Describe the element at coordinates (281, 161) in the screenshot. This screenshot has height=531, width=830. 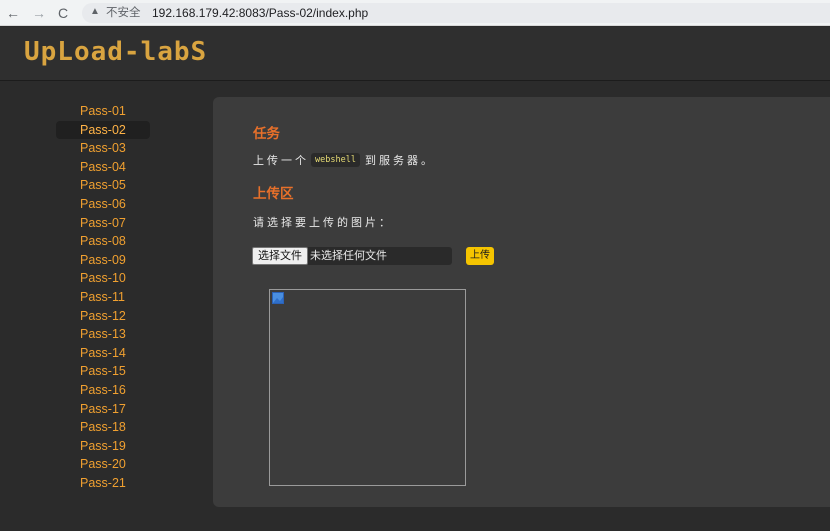
I see `task-prefix: 上传一个` at that location.